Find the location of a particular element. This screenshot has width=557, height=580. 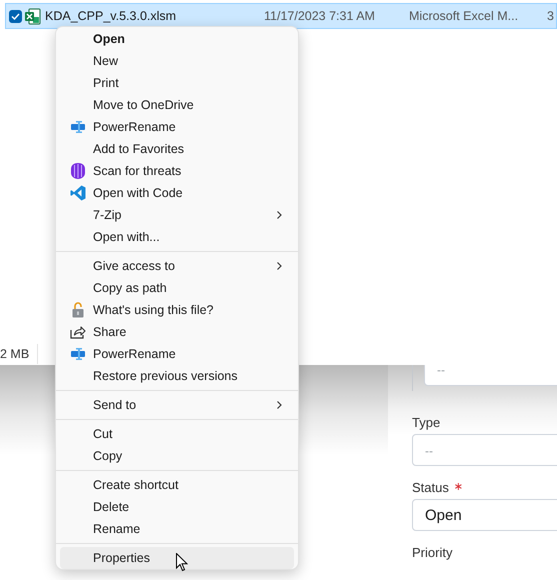

menu-item: Open with Code is located at coordinates (177, 193).